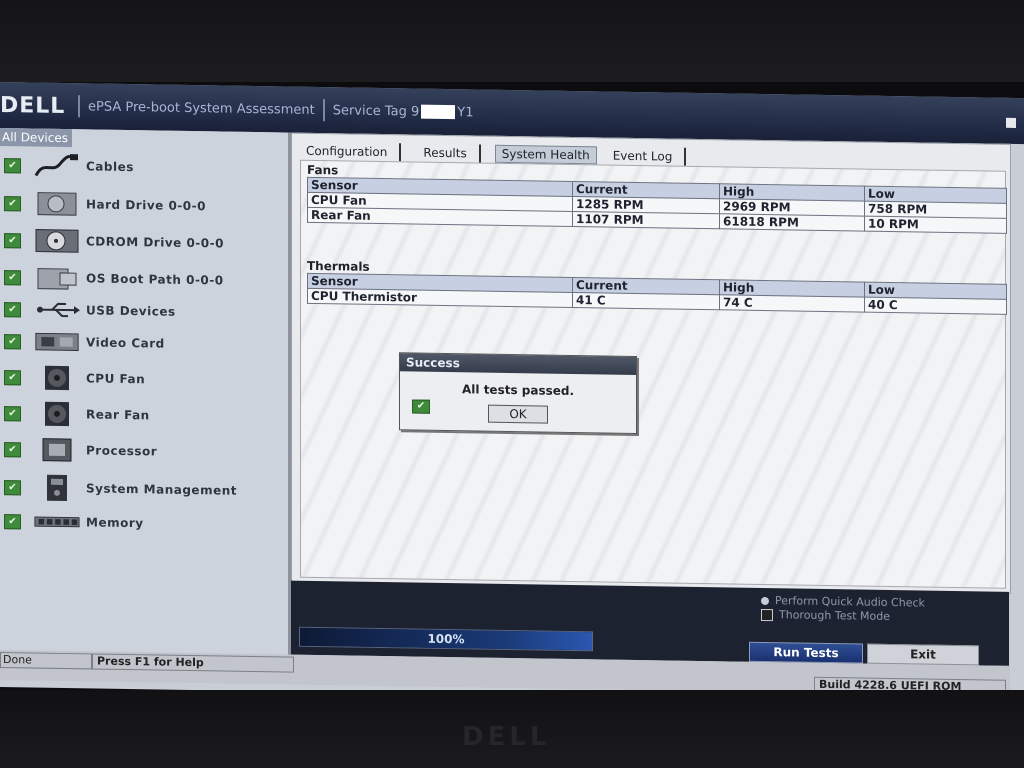  I want to click on monitor-logo: DELL, so click(506, 737).